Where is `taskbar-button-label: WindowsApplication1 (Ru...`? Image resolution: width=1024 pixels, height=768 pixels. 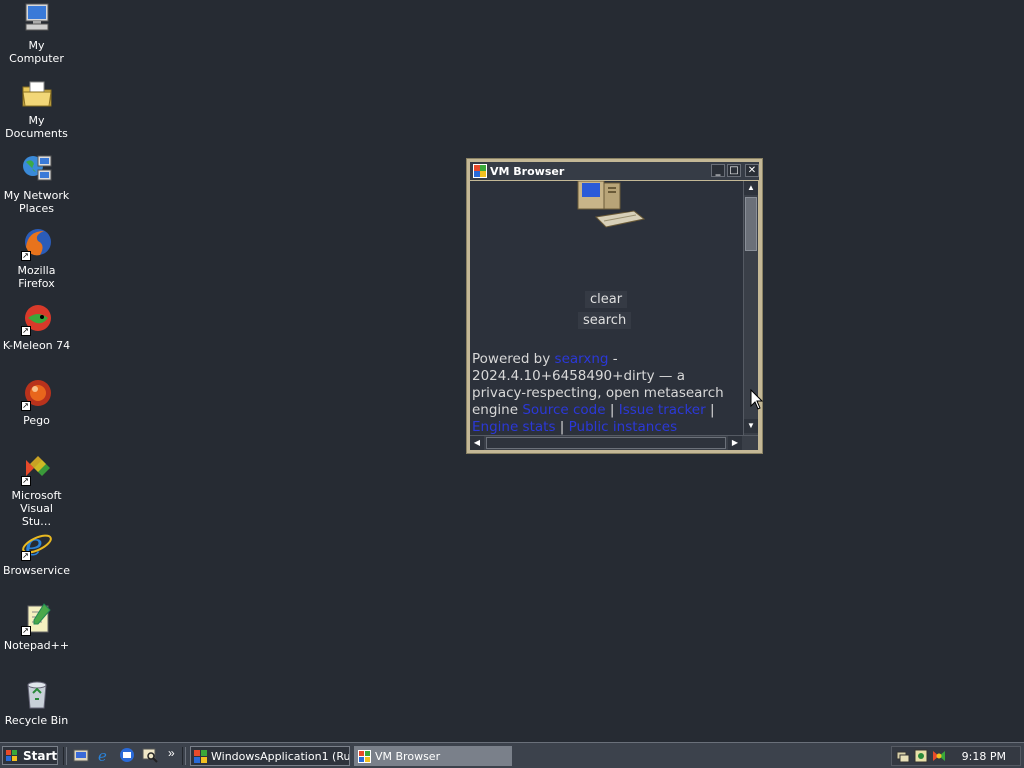 taskbar-button-label: WindowsApplication1 (Ru... is located at coordinates (280, 756).